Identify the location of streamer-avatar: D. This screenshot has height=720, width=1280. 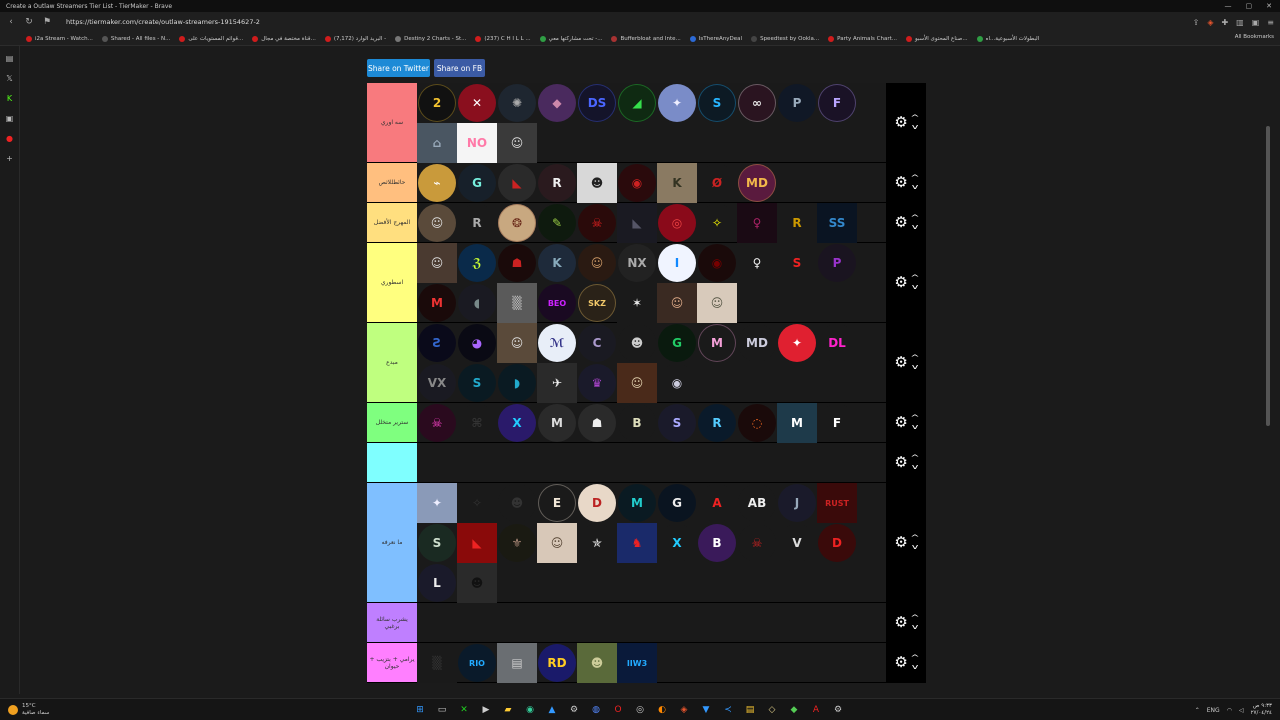
(597, 503).